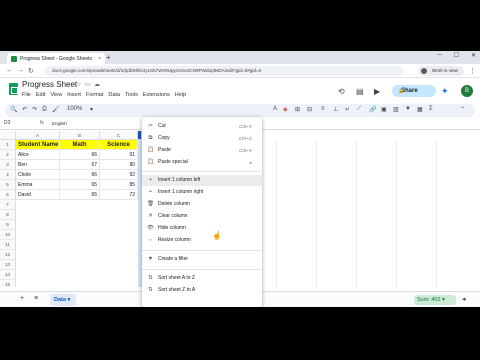 This screenshot has height=360, width=480. What do you see at coordinates (202, 290) in the screenshot?
I see `menu-item-sort-z-a: ⇅ Sort sheet Z to A` at bounding box center [202, 290].